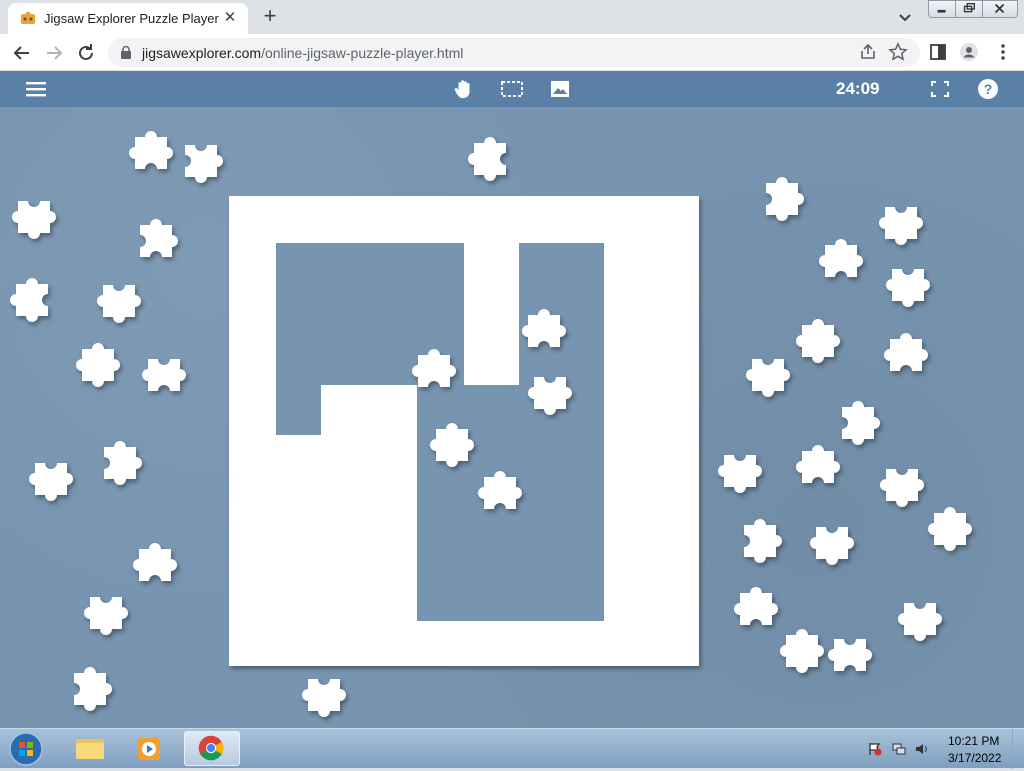 This screenshot has height=771, width=1024. What do you see at coordinates (298, 410) in the screenshot?
I see `empty-area` at bounding box center [298, 410].